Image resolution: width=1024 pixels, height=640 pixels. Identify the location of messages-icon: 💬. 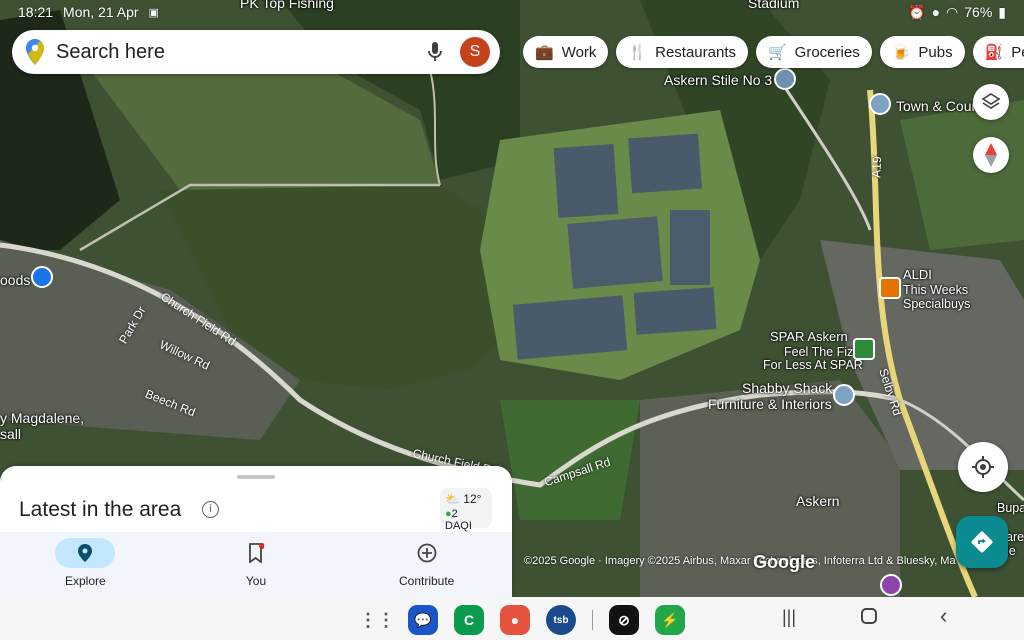
(423, 620).